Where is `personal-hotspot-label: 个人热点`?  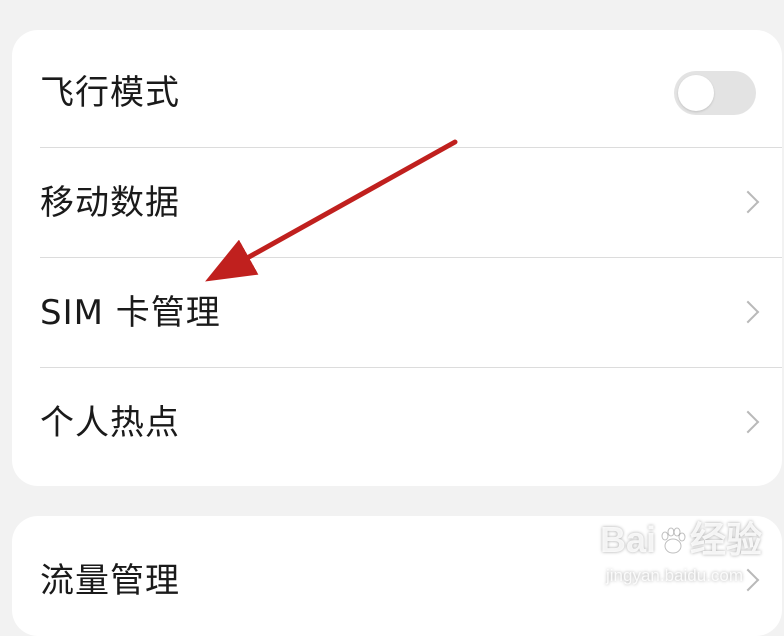 personal-hotspot-label: 个人热点 is located at coordinates (110, 423).